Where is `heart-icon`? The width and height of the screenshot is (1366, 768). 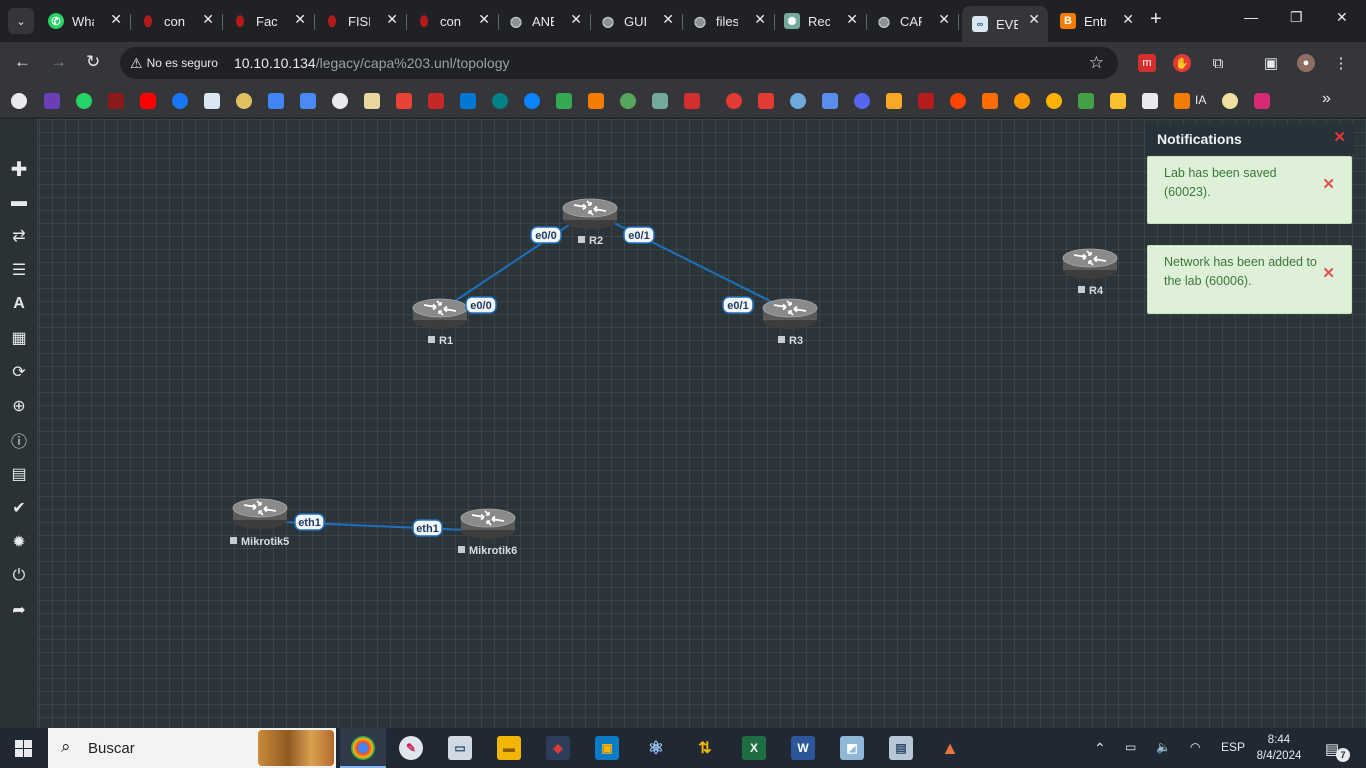 heart-icon is located at coordinates (734, 101).